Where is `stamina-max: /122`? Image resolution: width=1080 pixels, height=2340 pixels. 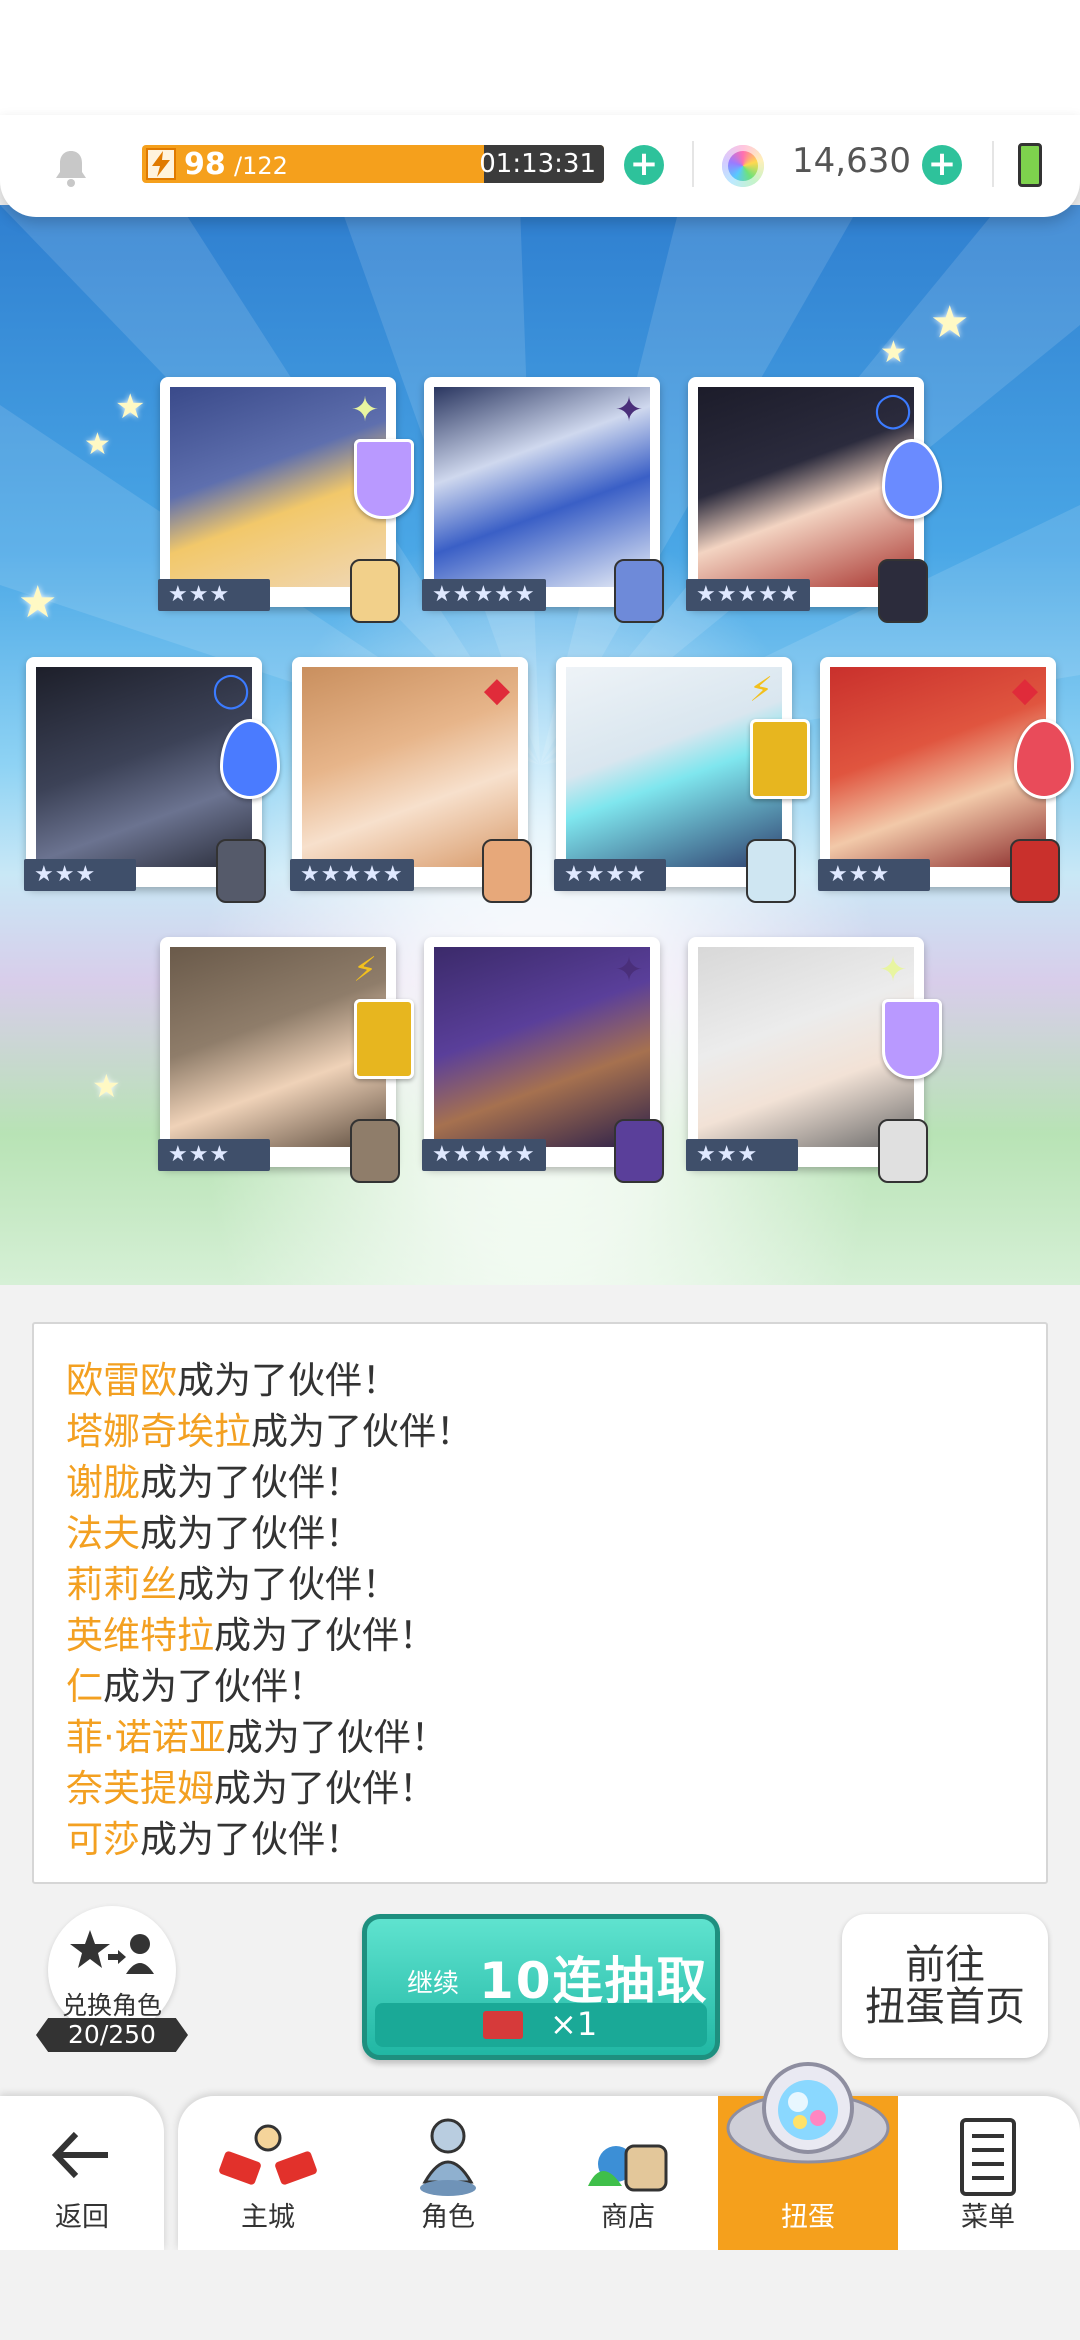
stamina-max: /122 is located at coordinates (261, 166).